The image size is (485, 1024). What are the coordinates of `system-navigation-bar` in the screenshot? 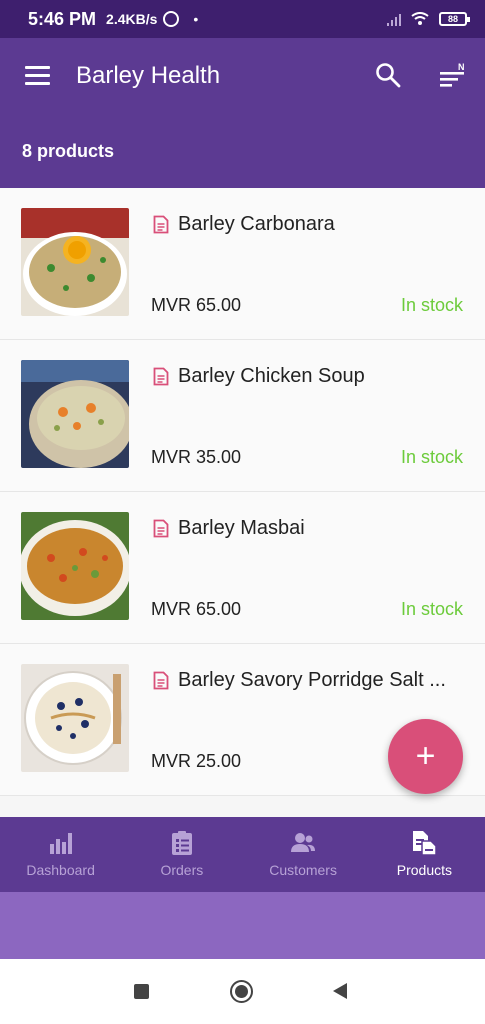 It's located at (242, 991).